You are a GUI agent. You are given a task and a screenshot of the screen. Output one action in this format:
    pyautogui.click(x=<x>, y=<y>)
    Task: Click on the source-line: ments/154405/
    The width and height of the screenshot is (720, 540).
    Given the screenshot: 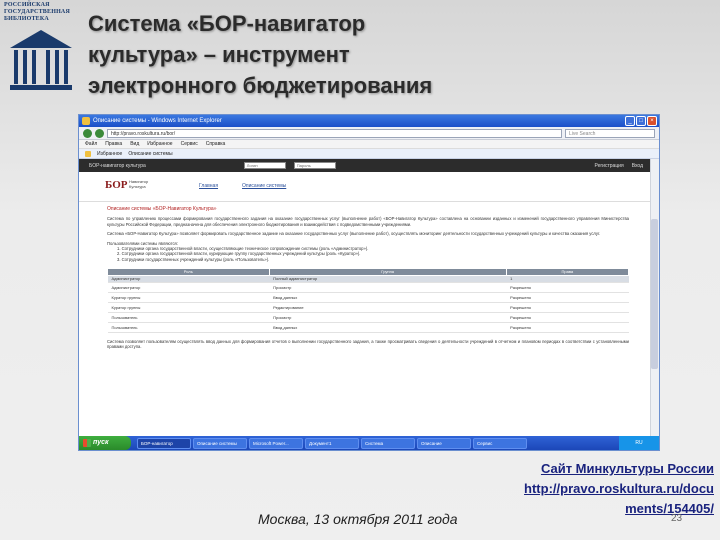 What is the action you would take?
    pyautogui.click(x=619, y=509)
    